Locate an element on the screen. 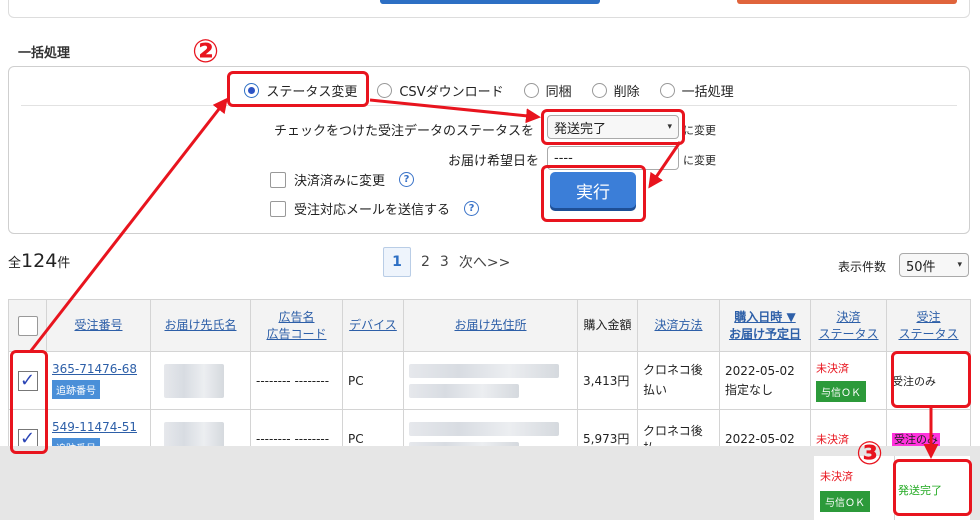 The width and height of the screenshot is (980, 520). arrow-radio-to-select is located at coordinates (455, 111).